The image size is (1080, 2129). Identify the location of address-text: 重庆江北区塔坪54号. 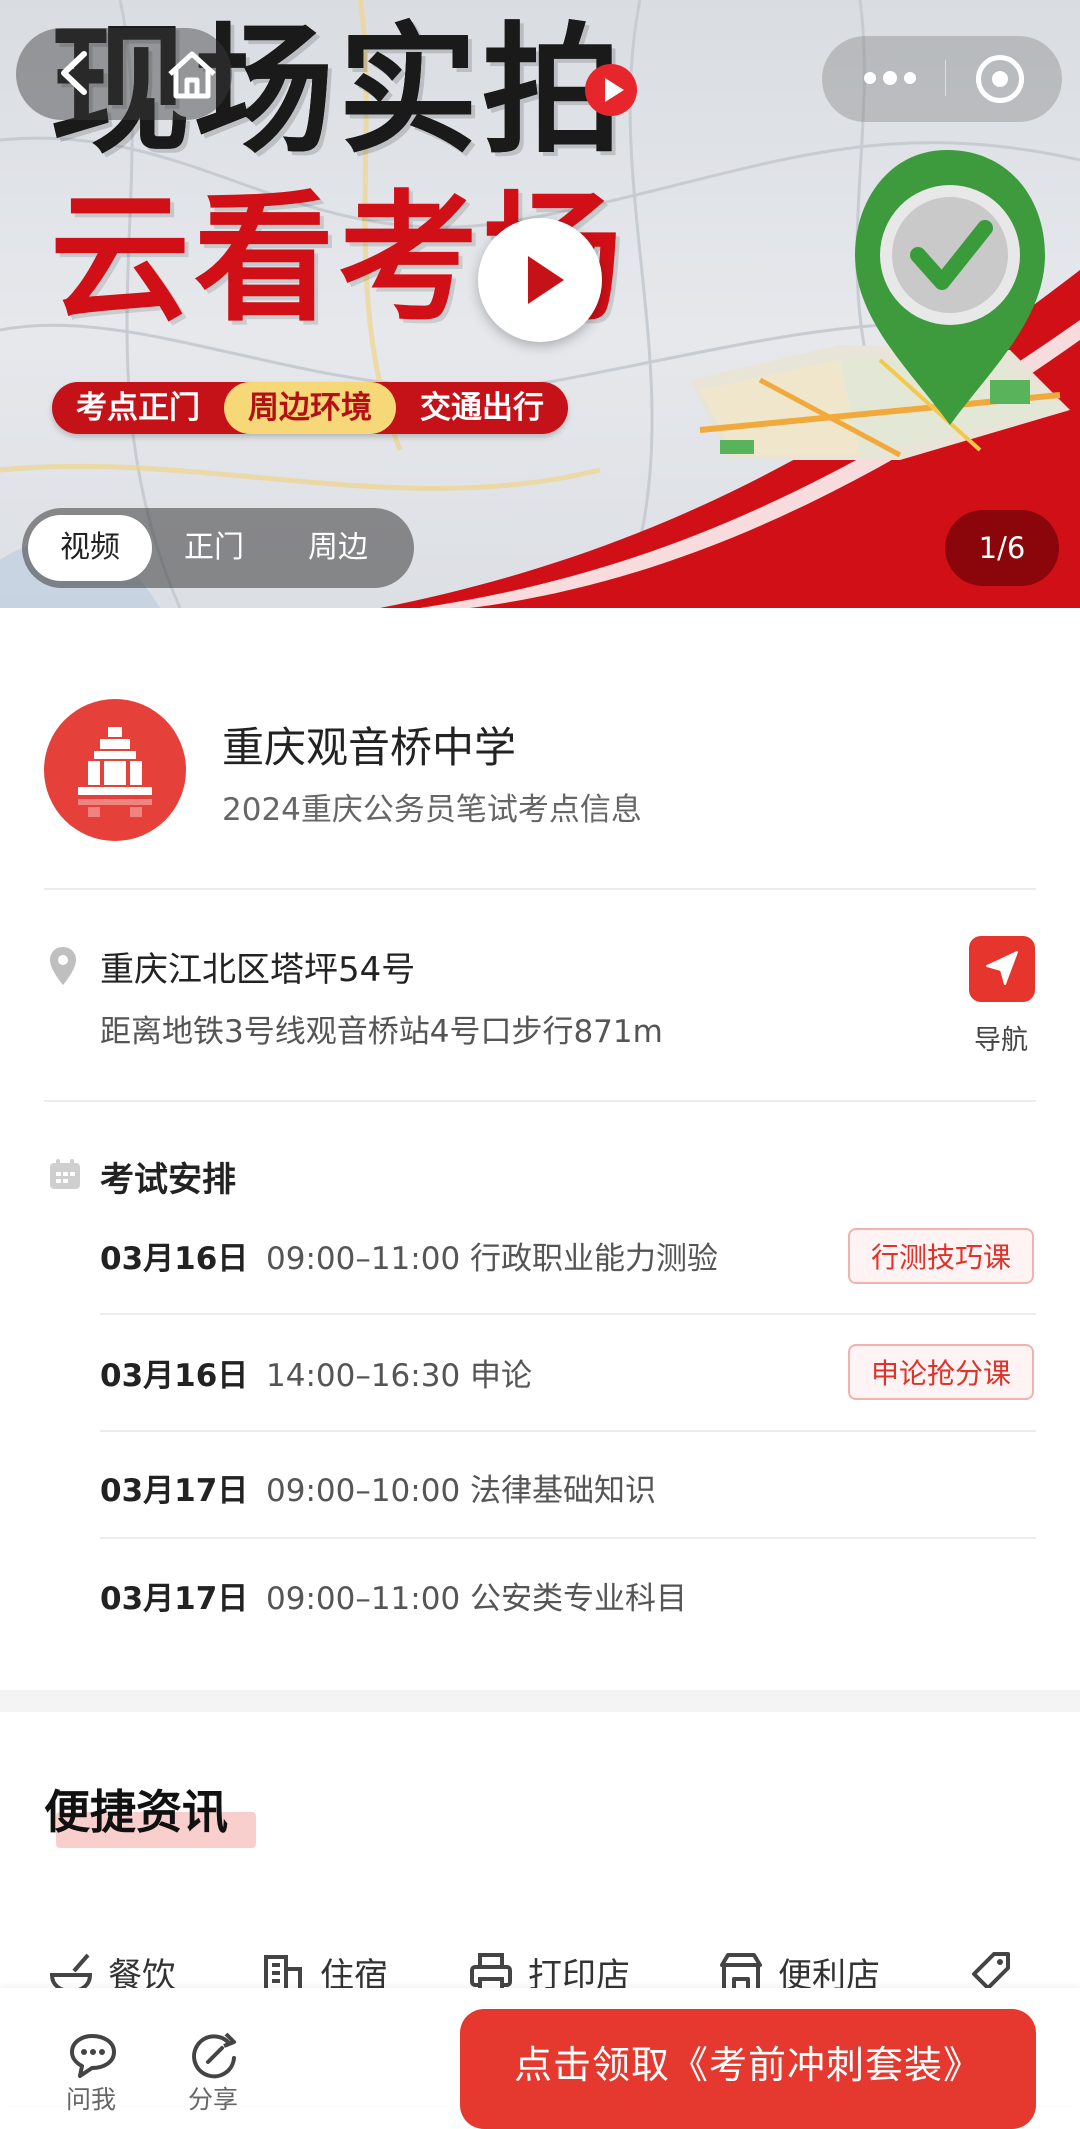
(258, 970).